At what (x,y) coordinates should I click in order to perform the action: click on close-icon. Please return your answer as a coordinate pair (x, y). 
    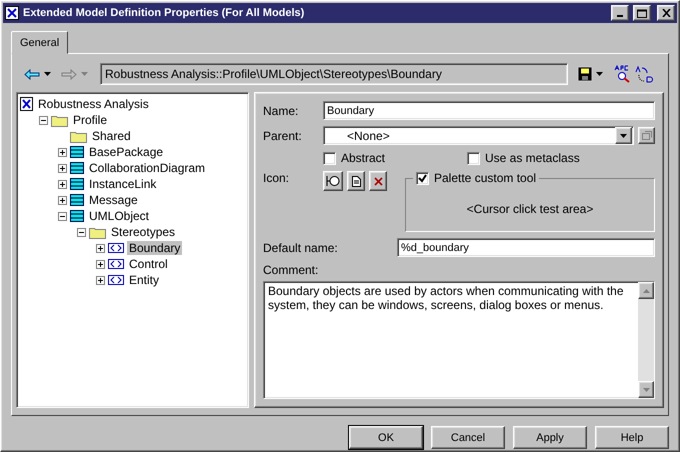
    Looking at the image, I should click on (666, 13).